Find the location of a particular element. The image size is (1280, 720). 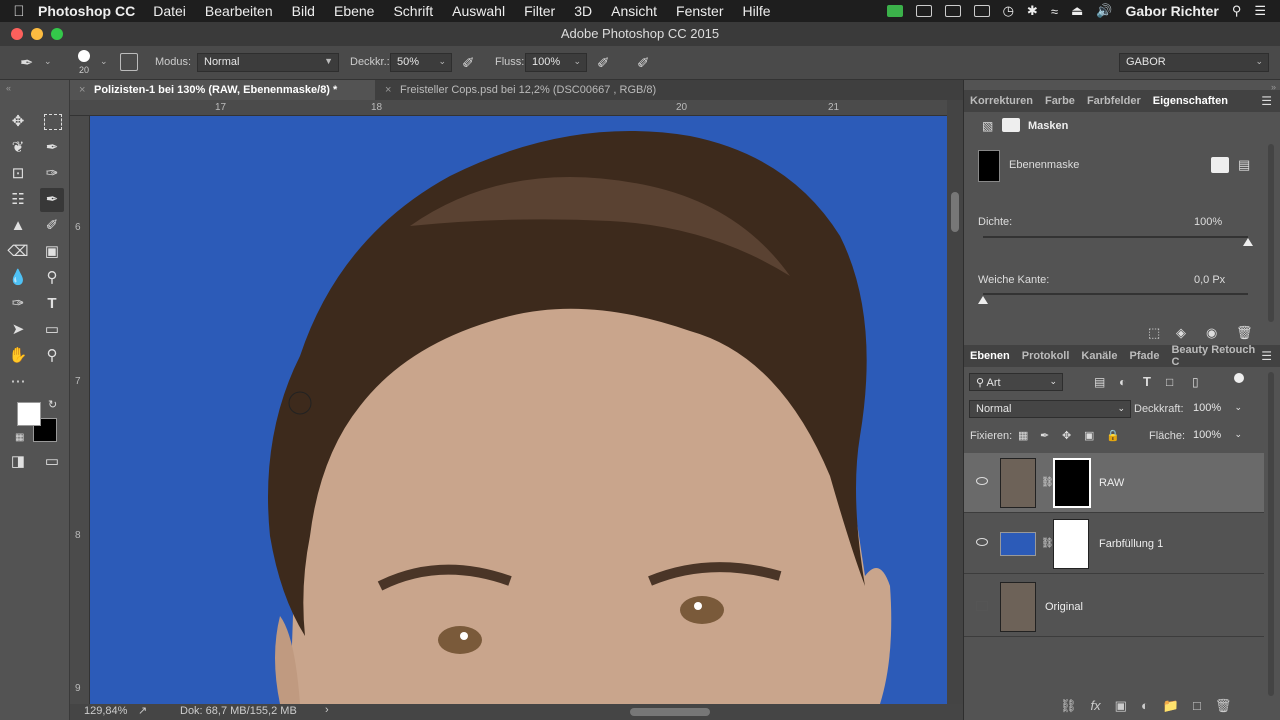

menu-bearbeiten: Bearbeiten is located at coordinates (239, 11).